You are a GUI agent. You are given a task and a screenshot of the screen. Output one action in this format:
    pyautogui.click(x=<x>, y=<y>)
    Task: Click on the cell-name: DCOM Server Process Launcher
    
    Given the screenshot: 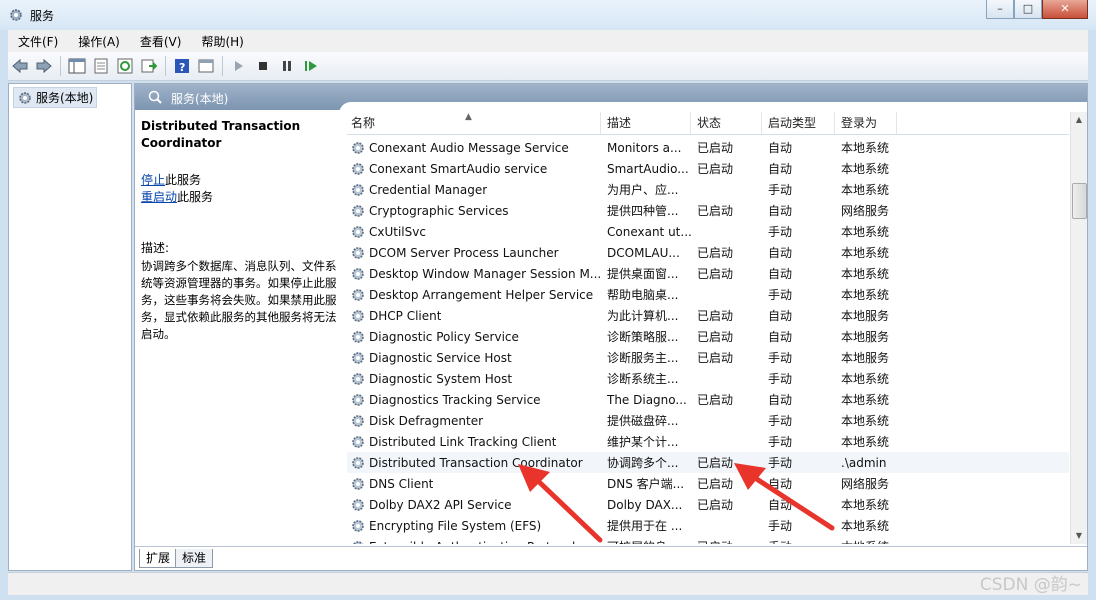 What is the action you would take?
    pyautogui.click(x=474, y=253)
    